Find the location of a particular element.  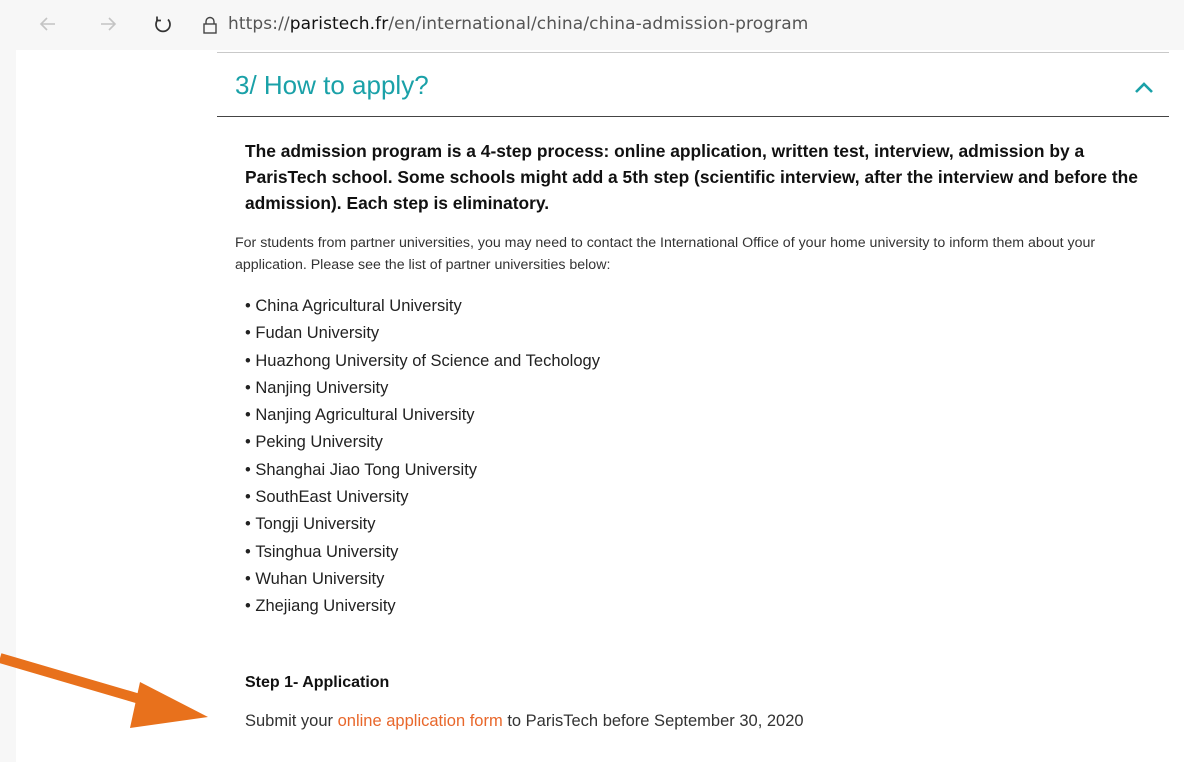

back-button is located at coordinates (48, 24).